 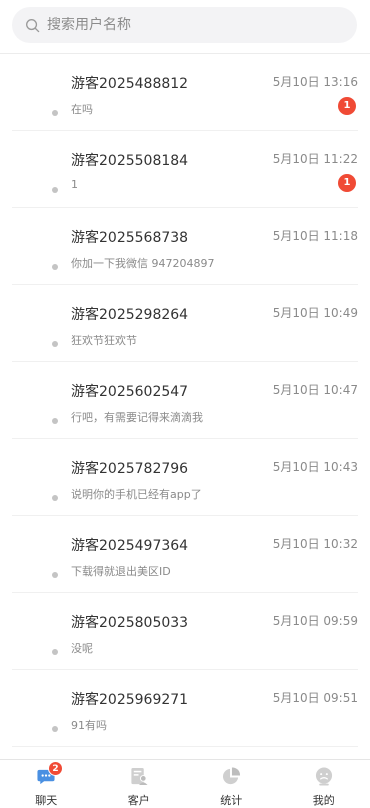 I want to click on conversation-name: 游客2025298264, so click(x=130, y=315).